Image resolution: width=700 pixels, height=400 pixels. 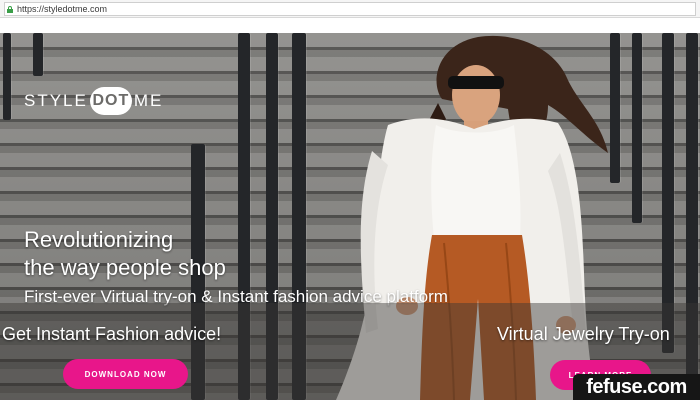 I want to click on browser-address-bar: https://styledotme.com, so click(x=350, y=9).